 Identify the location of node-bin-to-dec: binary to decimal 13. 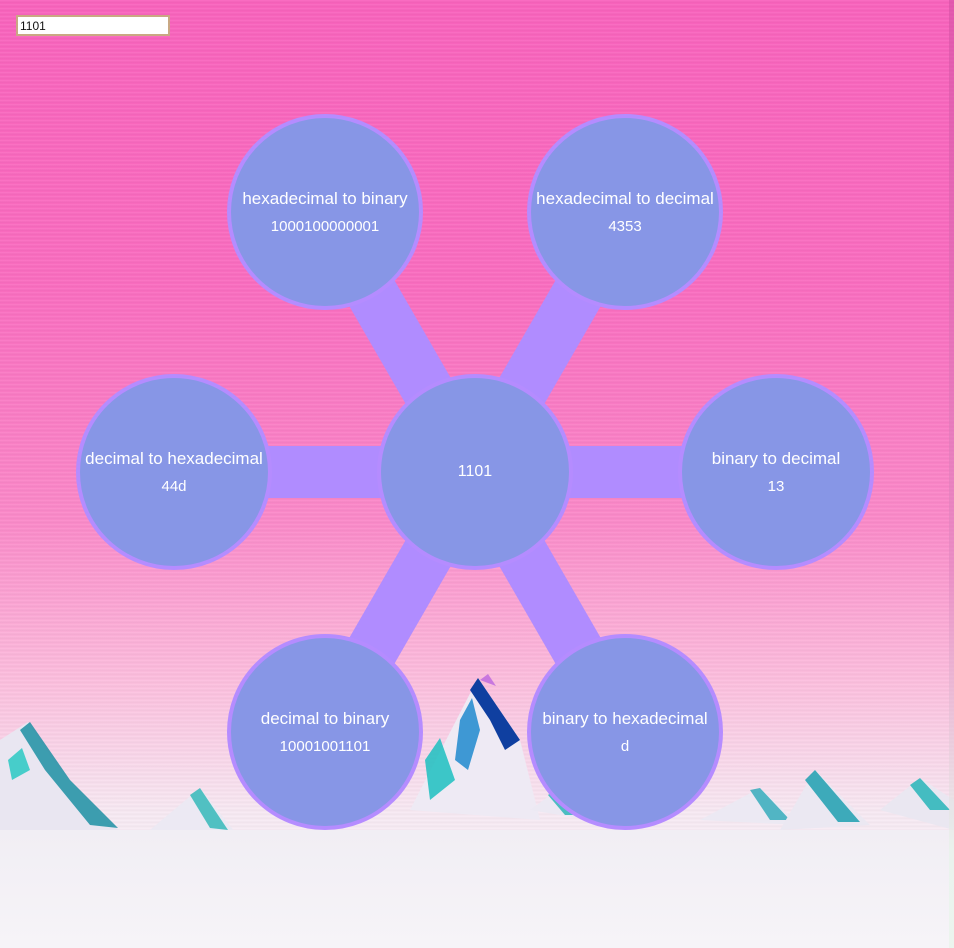
(776, 472).